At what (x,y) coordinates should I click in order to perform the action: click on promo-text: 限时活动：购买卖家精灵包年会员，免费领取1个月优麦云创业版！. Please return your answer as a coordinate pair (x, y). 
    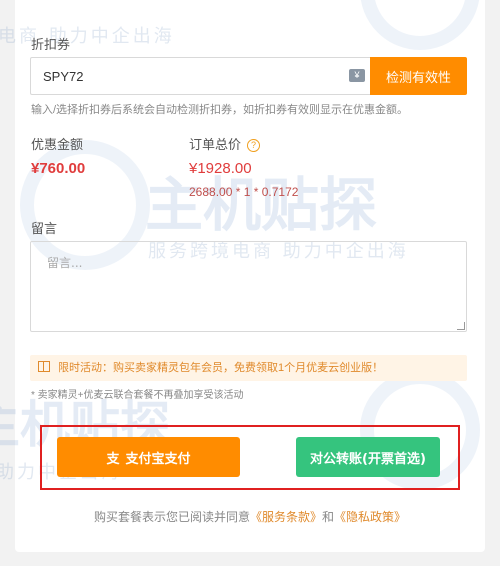
    Looking at the image, I should click on (221, 368).